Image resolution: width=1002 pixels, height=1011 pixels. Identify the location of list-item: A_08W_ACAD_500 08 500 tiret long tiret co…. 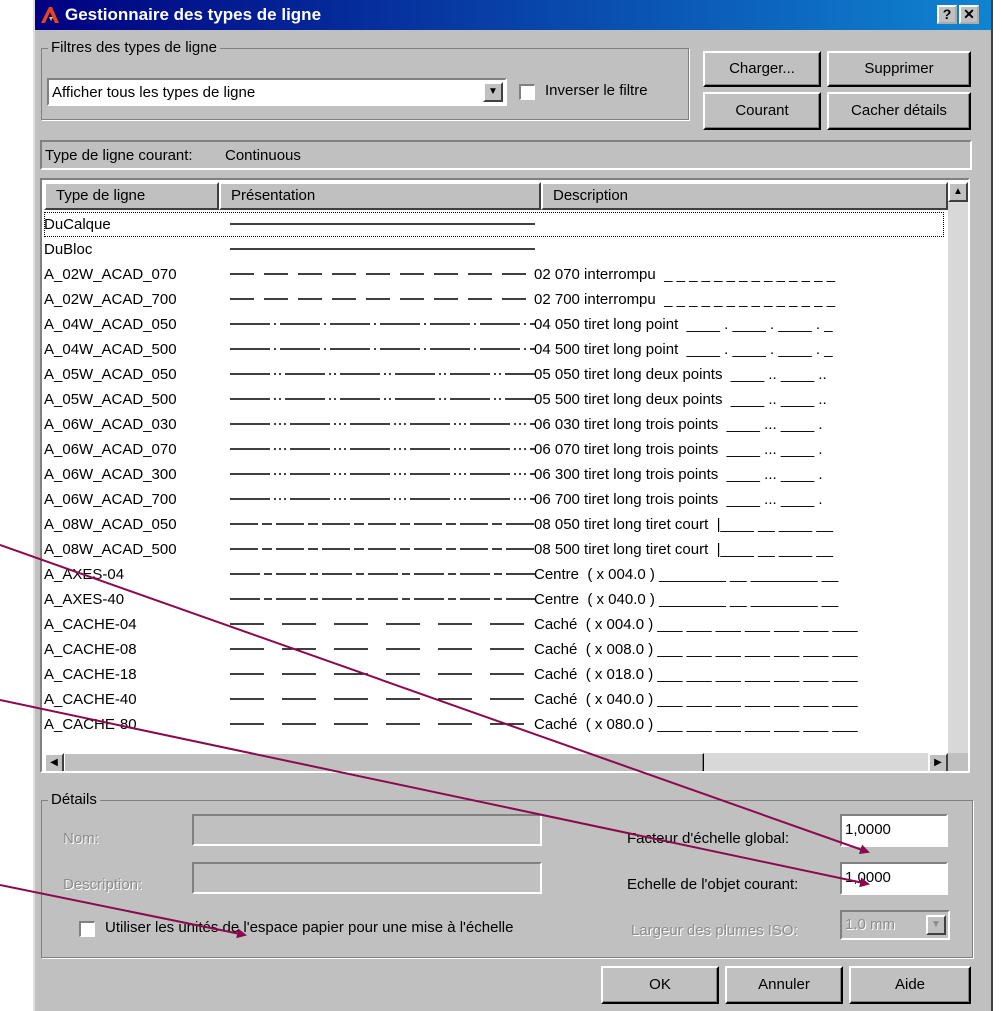
(494, 549).